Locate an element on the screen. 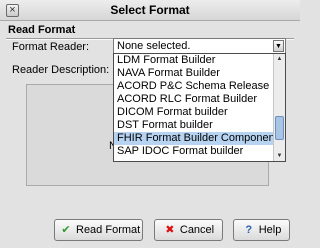 The width and height of the screenshot is (320, 248). dropdown-item: SAP IDOC Format builder is located at coordinates (193, 151).